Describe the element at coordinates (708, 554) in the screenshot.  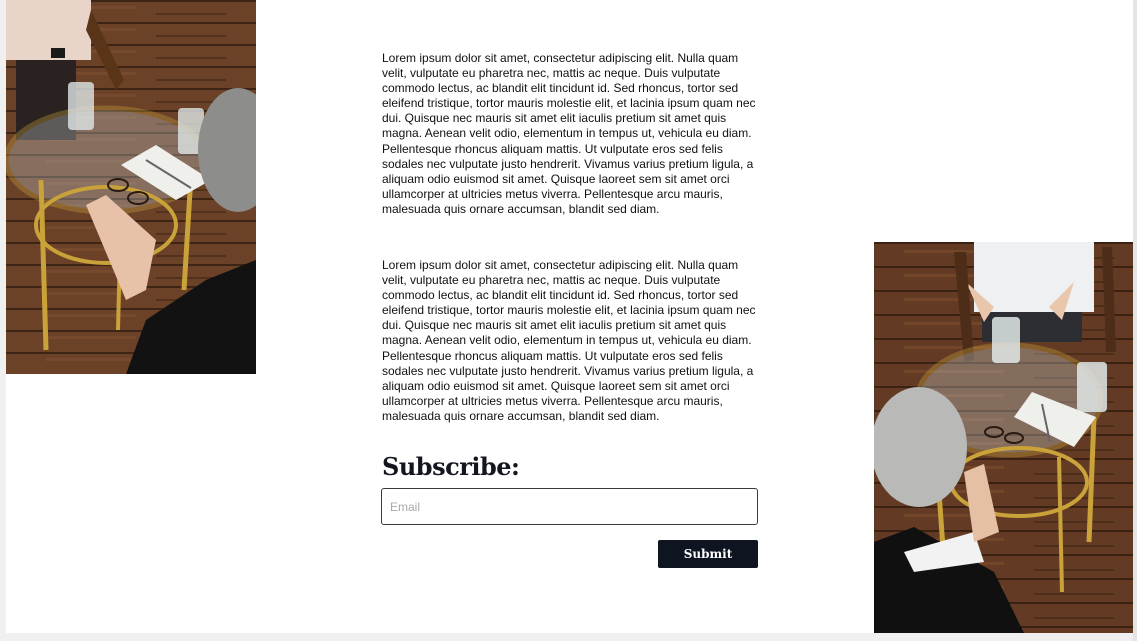
I see `submit-button: Submit` at that location.